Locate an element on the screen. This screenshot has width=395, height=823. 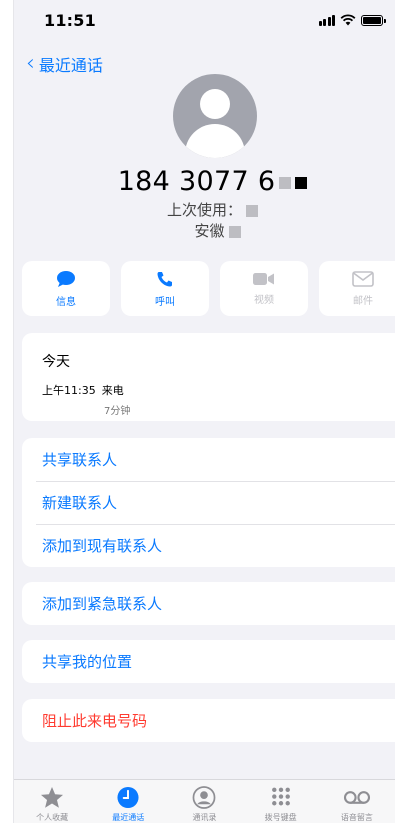
tab-voicemail-label: 语音留言 is located at coordinates (356, 817).